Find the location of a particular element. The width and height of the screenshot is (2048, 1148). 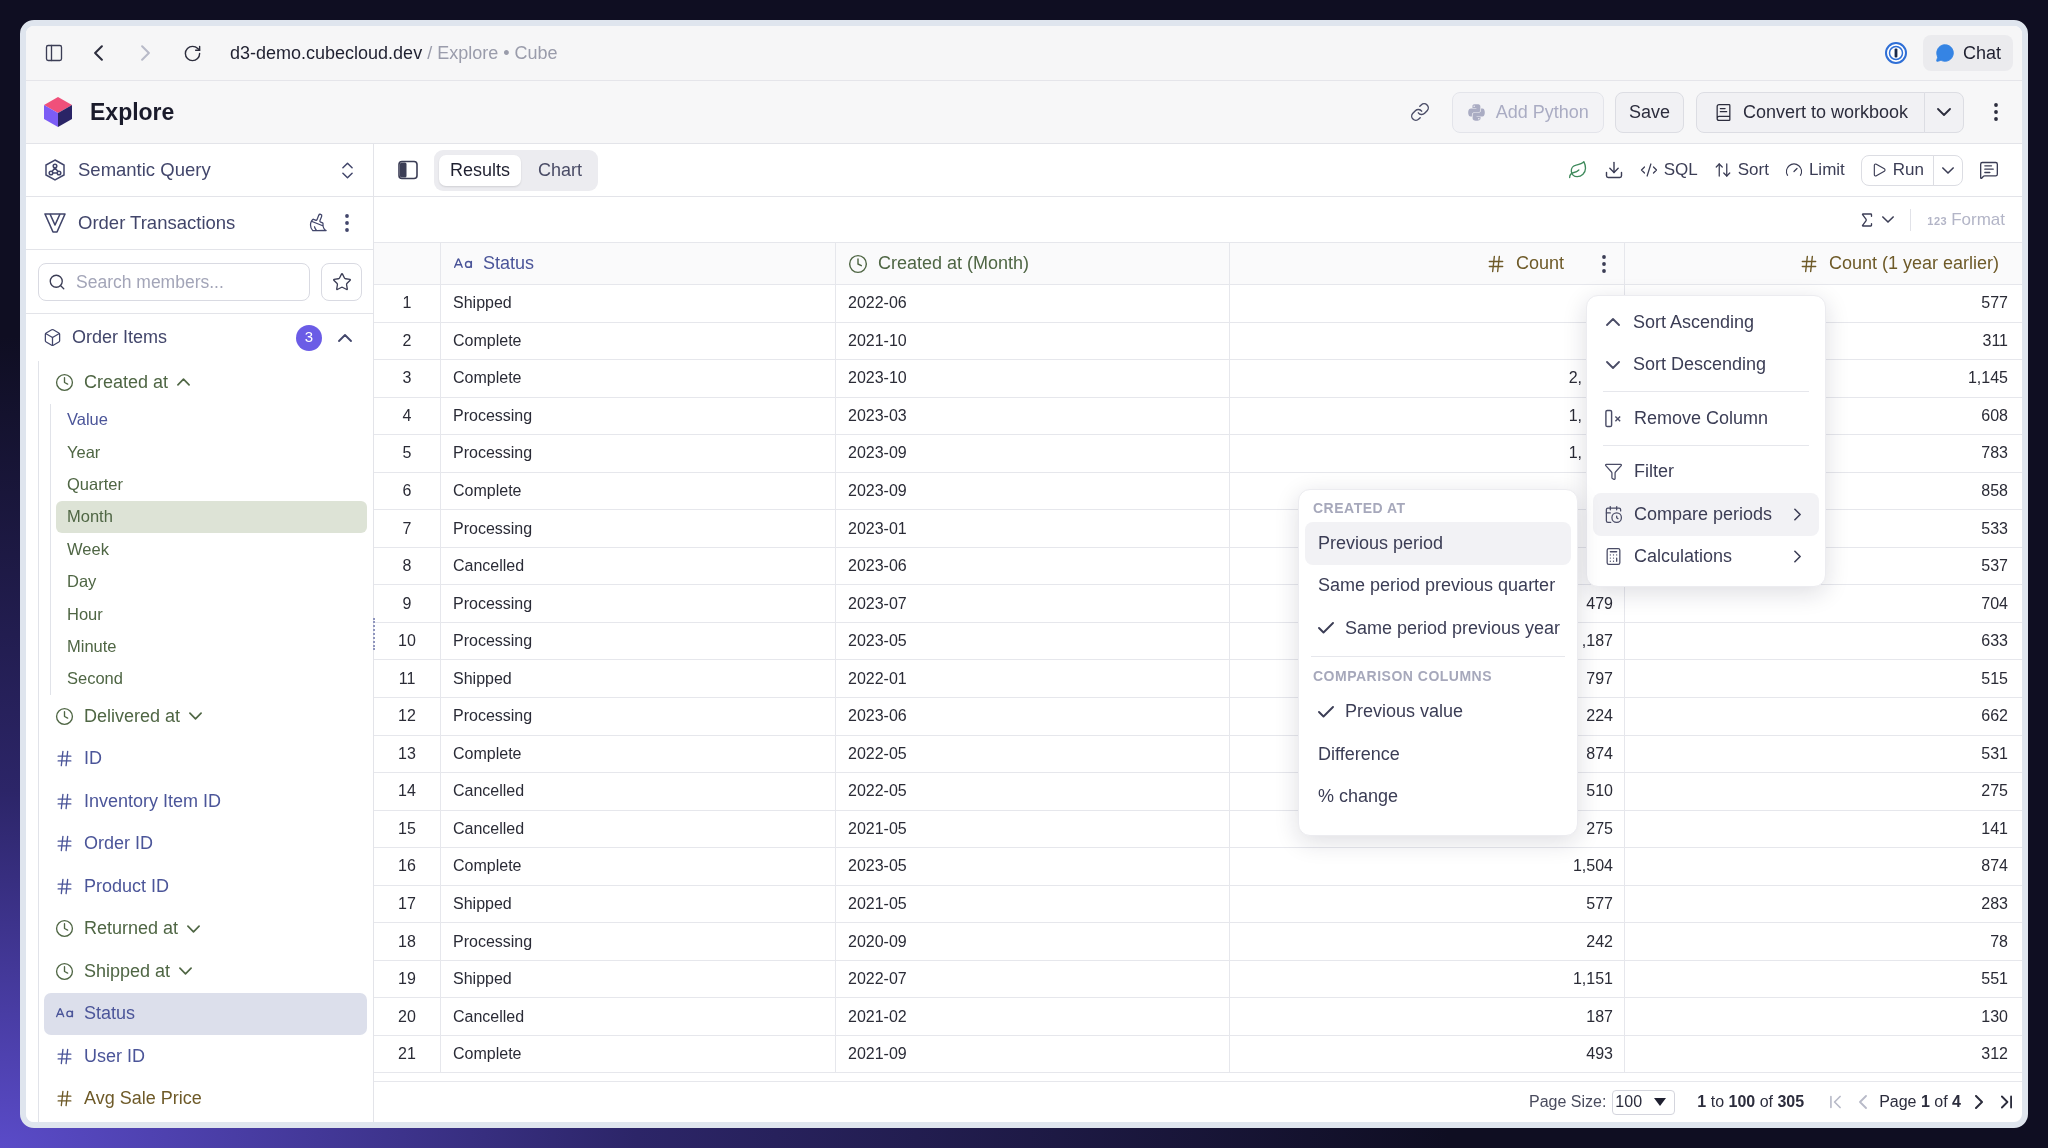

menu-section-heading: COMPARISON COLUMNS is located at coordinates (1403, 676).